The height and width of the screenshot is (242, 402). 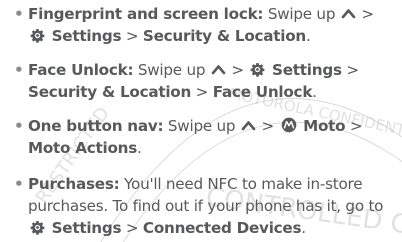 What do you see at coordinates (324, 126) in the screenshot?
I see `moto-label: Moto` at bounding box center [324, 126].